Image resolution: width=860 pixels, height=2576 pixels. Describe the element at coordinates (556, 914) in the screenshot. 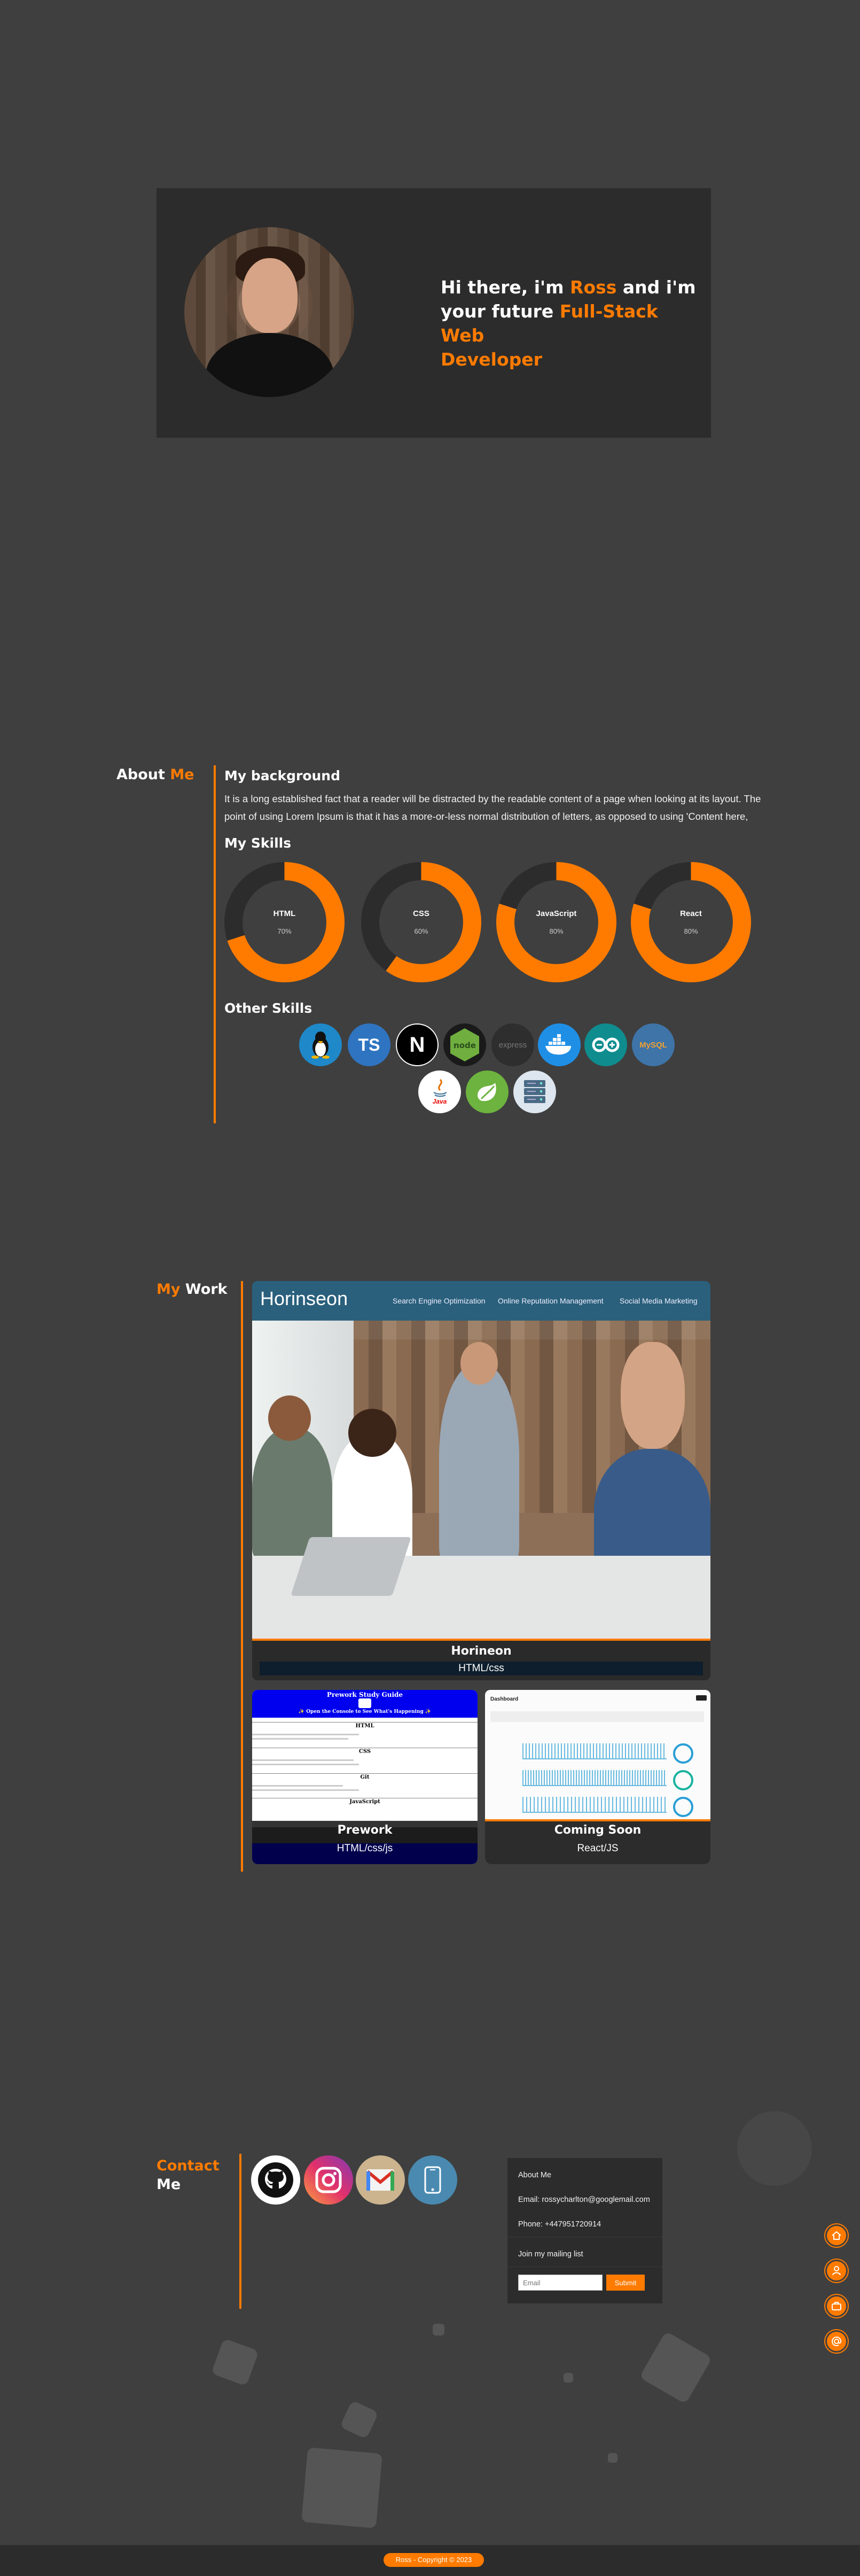

I see `skill-label: JavaScript` at that location.